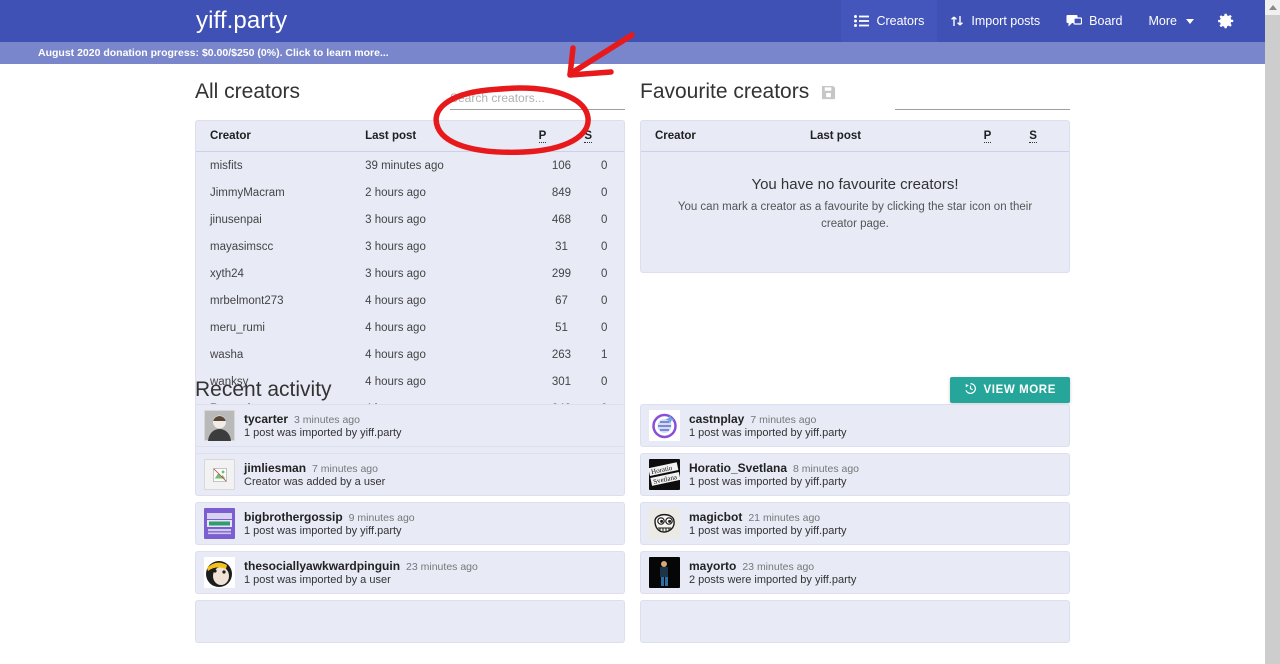 This screenshot has height=664, width=1280. Describe the element at coordinates (1162, 21) in the screenshot. I see `nav-label-more: More` at that location.